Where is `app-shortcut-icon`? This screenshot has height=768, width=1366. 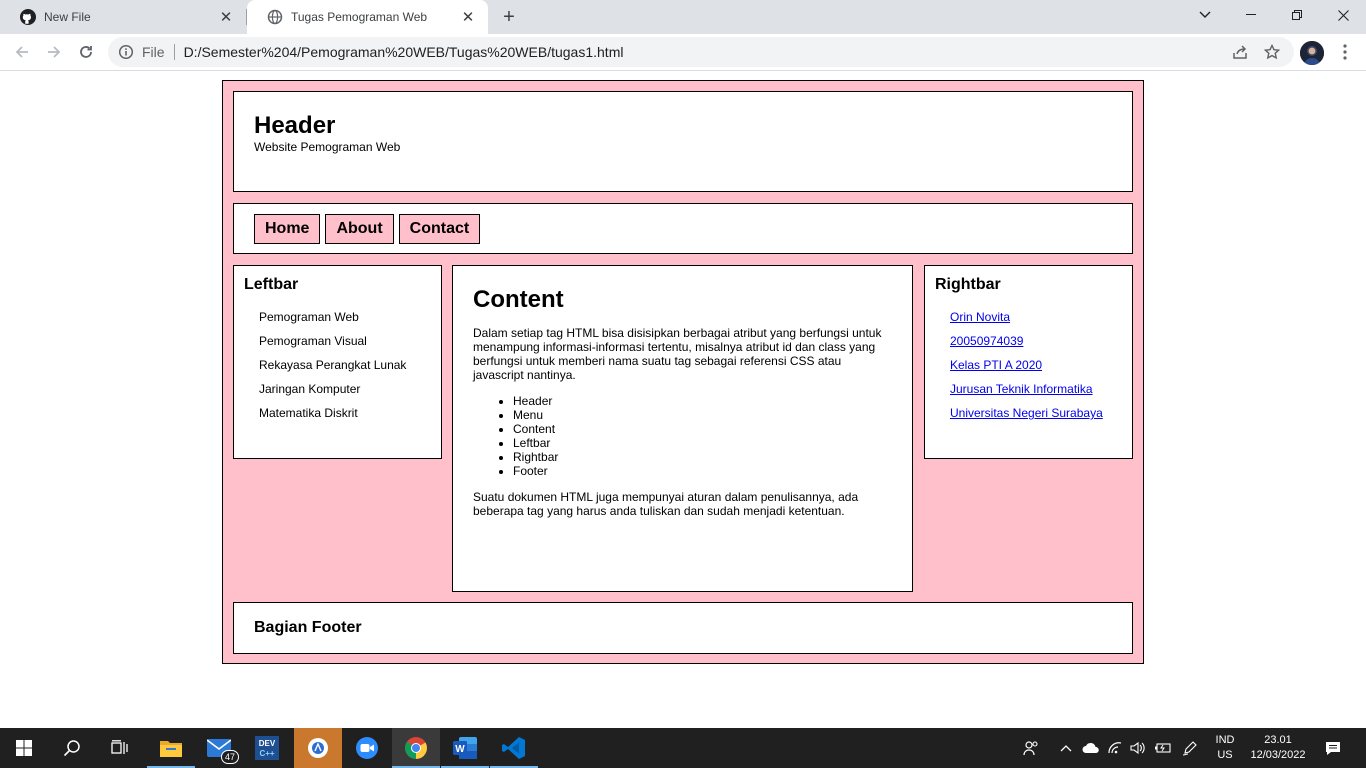 app-shortcut-icon is located at coordinates (318, 748).